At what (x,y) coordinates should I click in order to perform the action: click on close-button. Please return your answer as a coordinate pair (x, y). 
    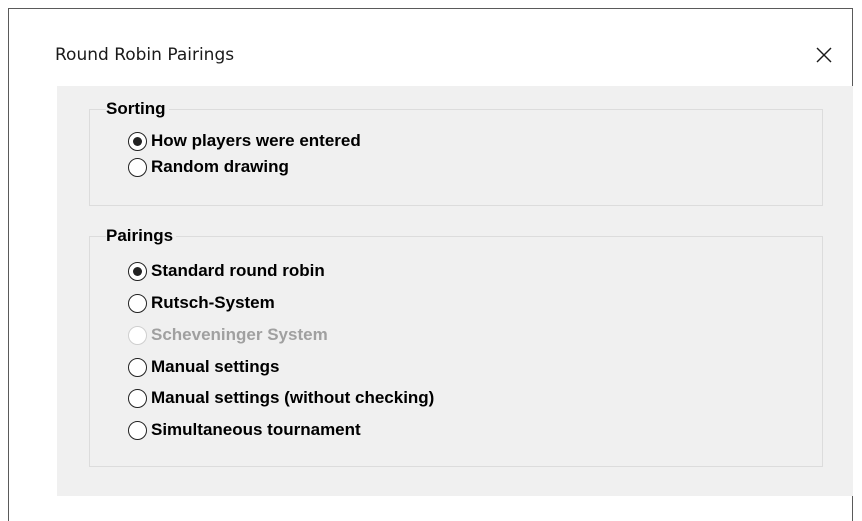
    Looking at the image, I should click on (824, 55).